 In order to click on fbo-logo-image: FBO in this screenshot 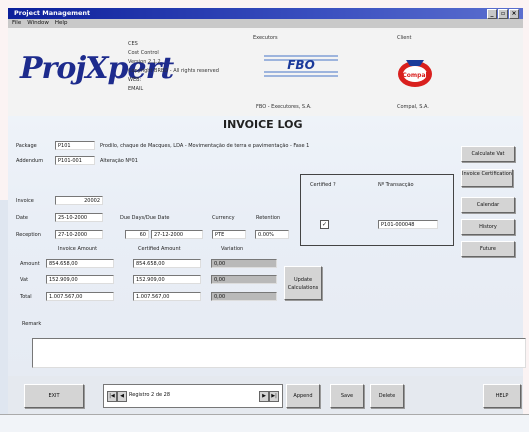, I will do `click(301, 66)`.